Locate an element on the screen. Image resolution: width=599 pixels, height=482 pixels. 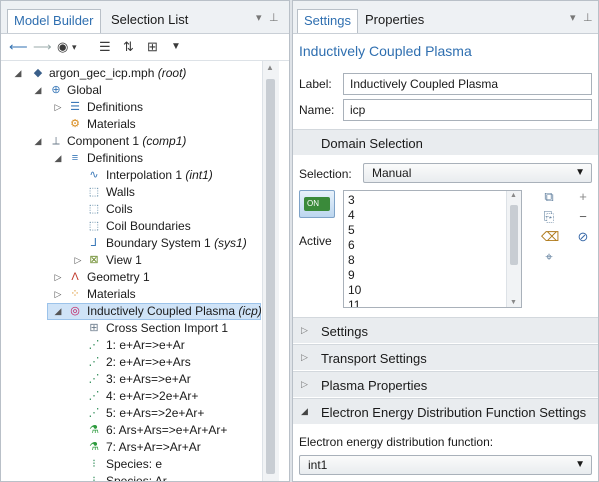
forward-arrow-icon: ⟶ is located at coordinates (42, 47).